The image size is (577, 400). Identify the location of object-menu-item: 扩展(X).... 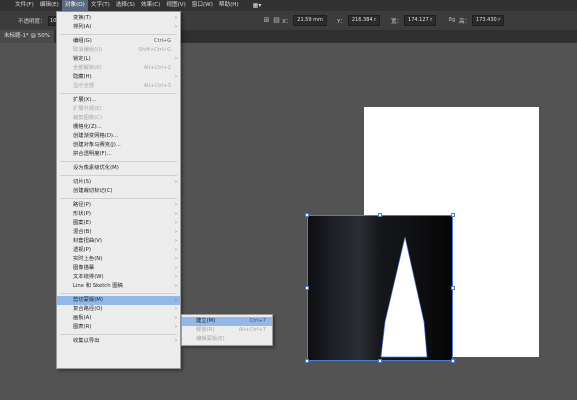
(118, 100).